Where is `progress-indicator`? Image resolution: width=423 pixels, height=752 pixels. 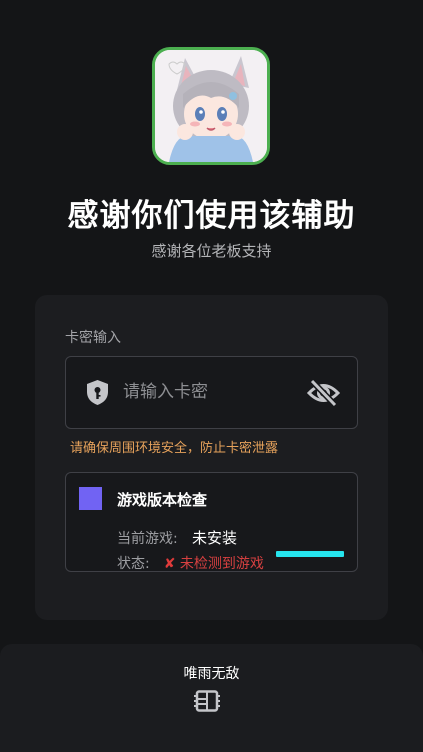 progress-indicator is located at coordinates (310, 554).